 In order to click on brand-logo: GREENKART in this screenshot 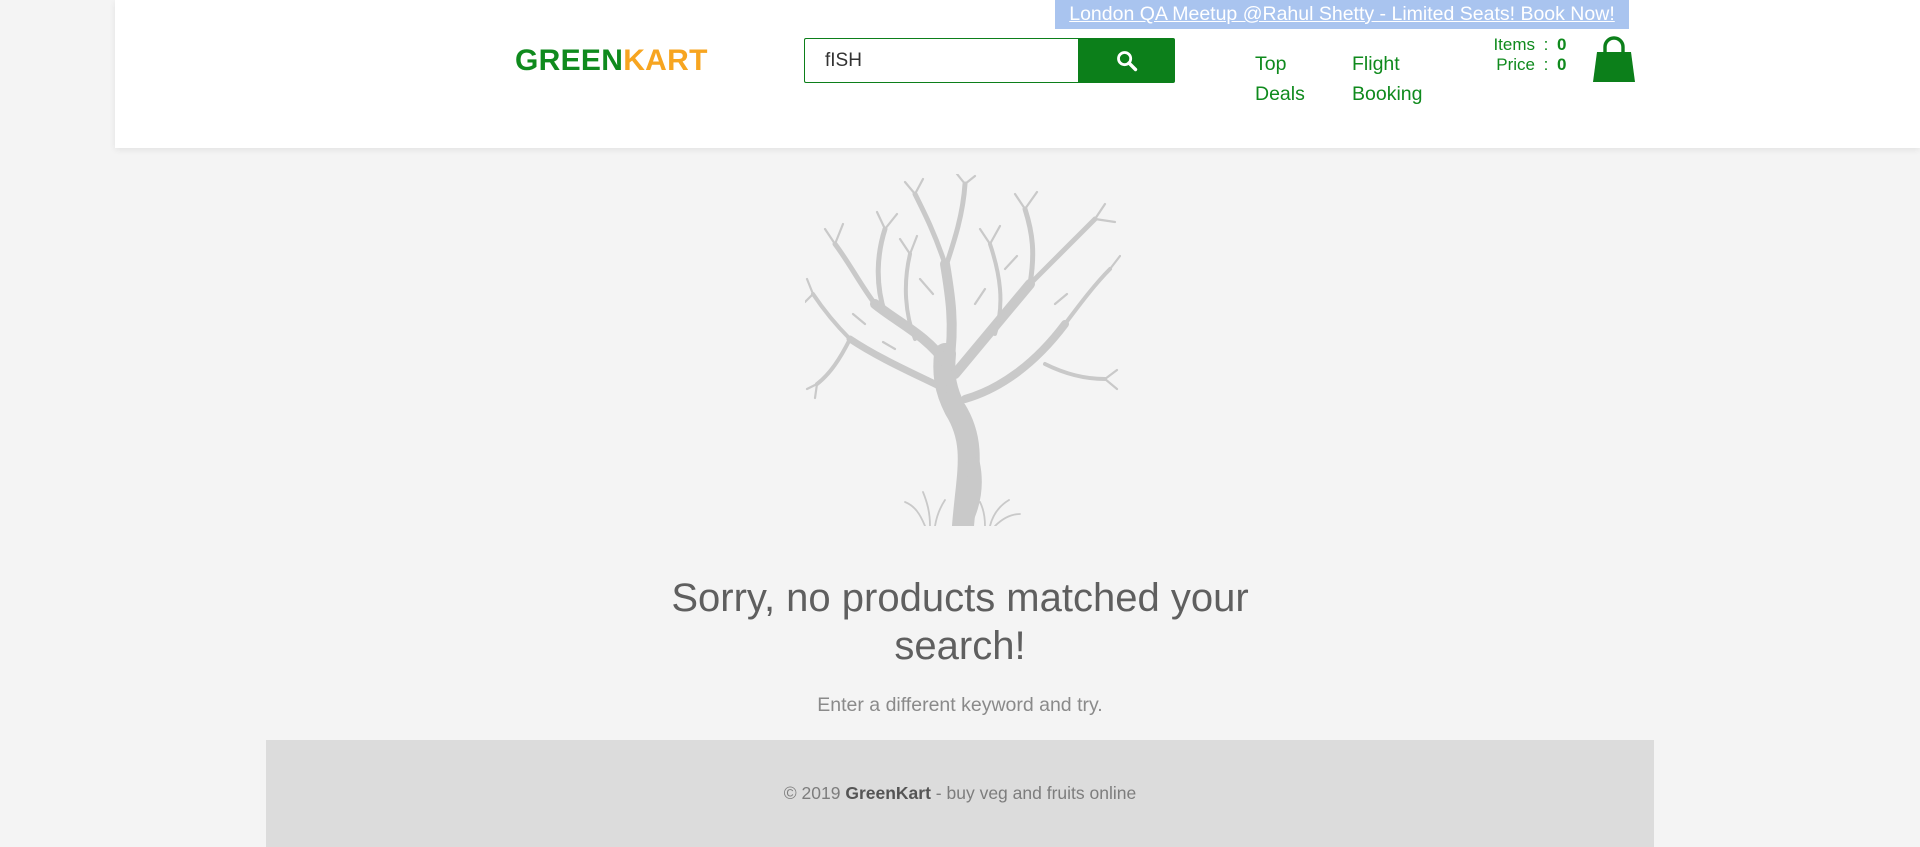, I will do `click(611, 61)`.